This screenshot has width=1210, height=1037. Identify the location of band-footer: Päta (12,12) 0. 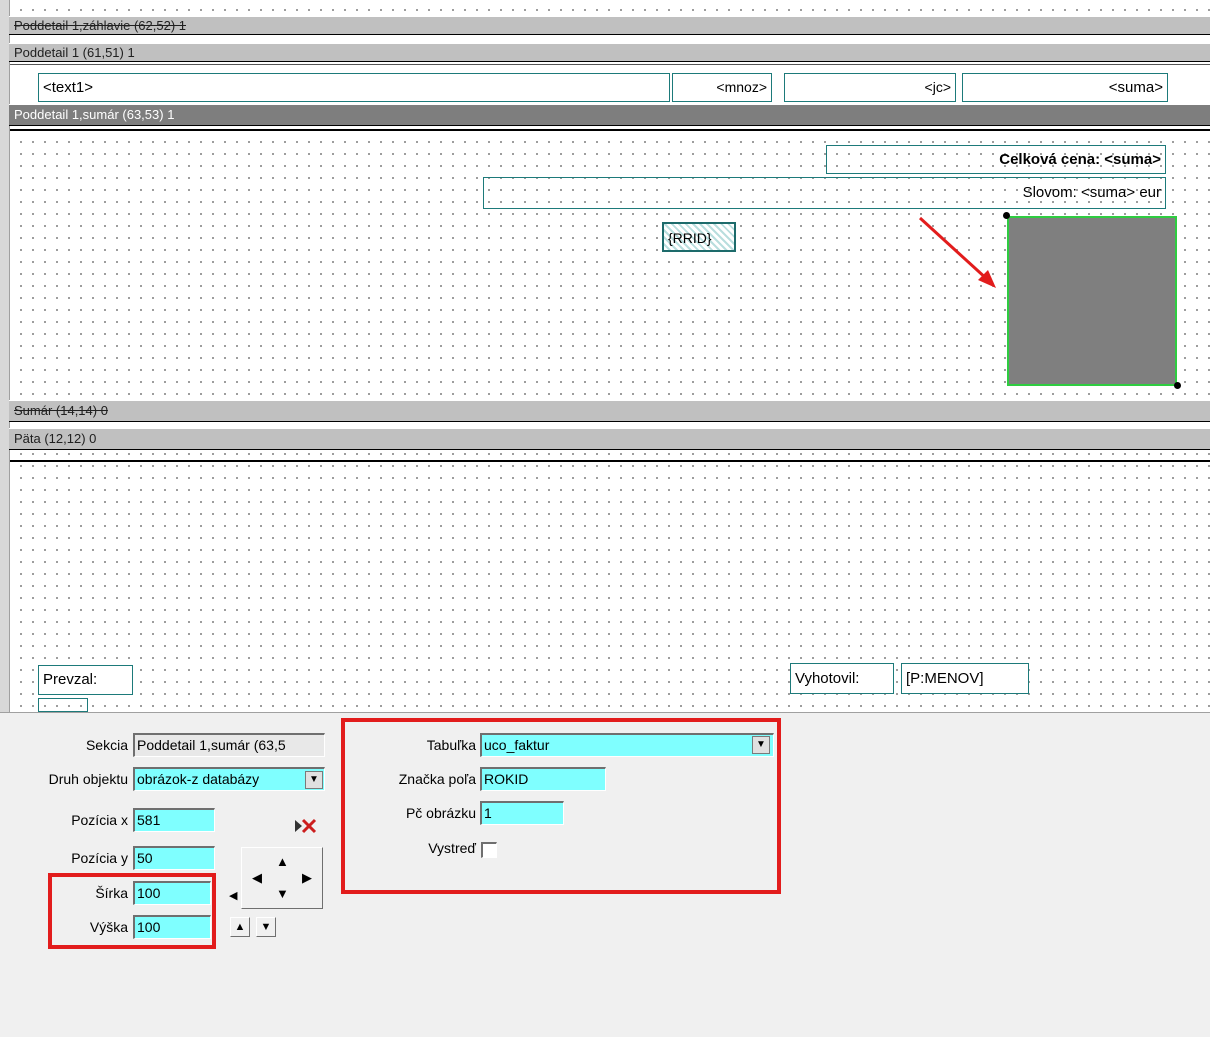
(609, 439).